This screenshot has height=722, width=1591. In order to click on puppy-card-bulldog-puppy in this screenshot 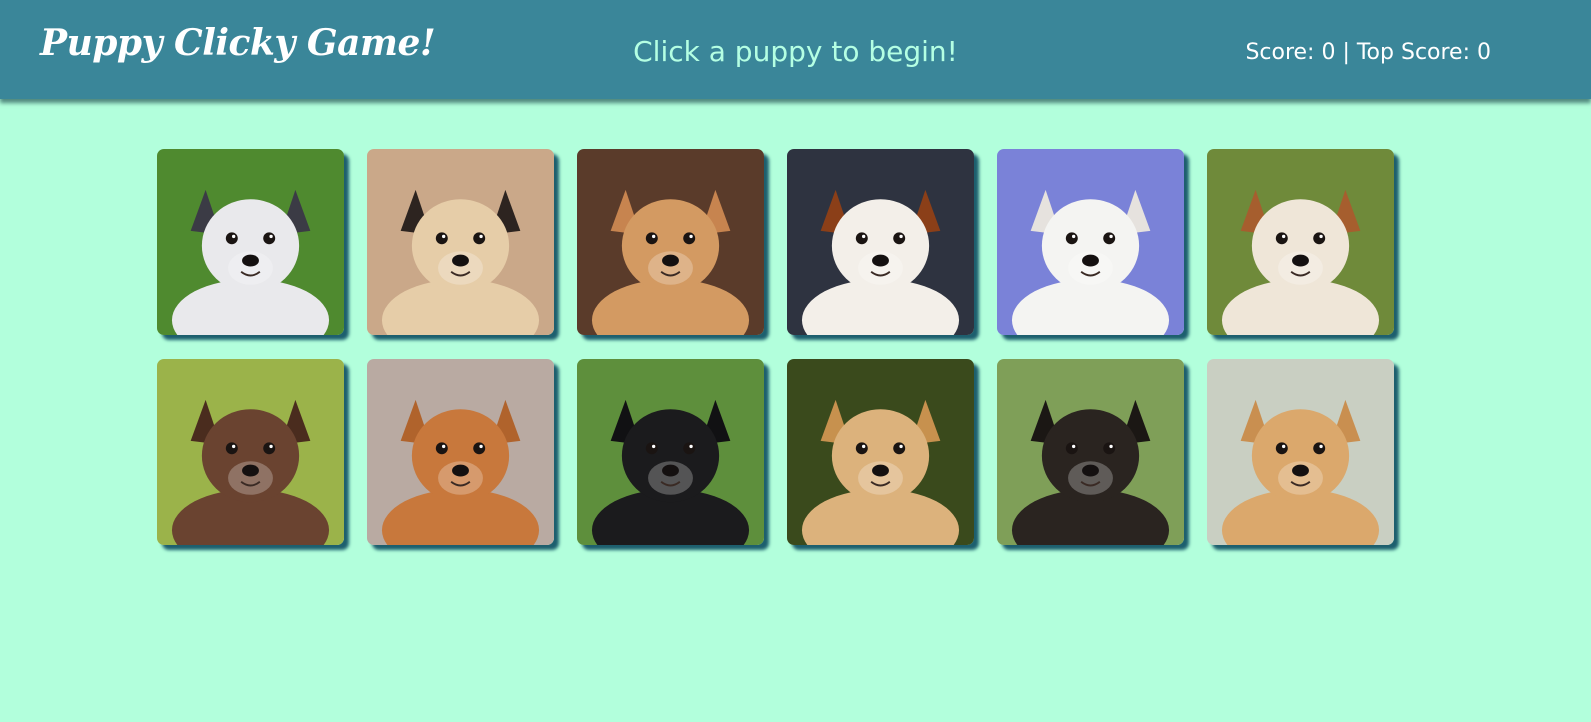, I will do `click(1300, 242)`.